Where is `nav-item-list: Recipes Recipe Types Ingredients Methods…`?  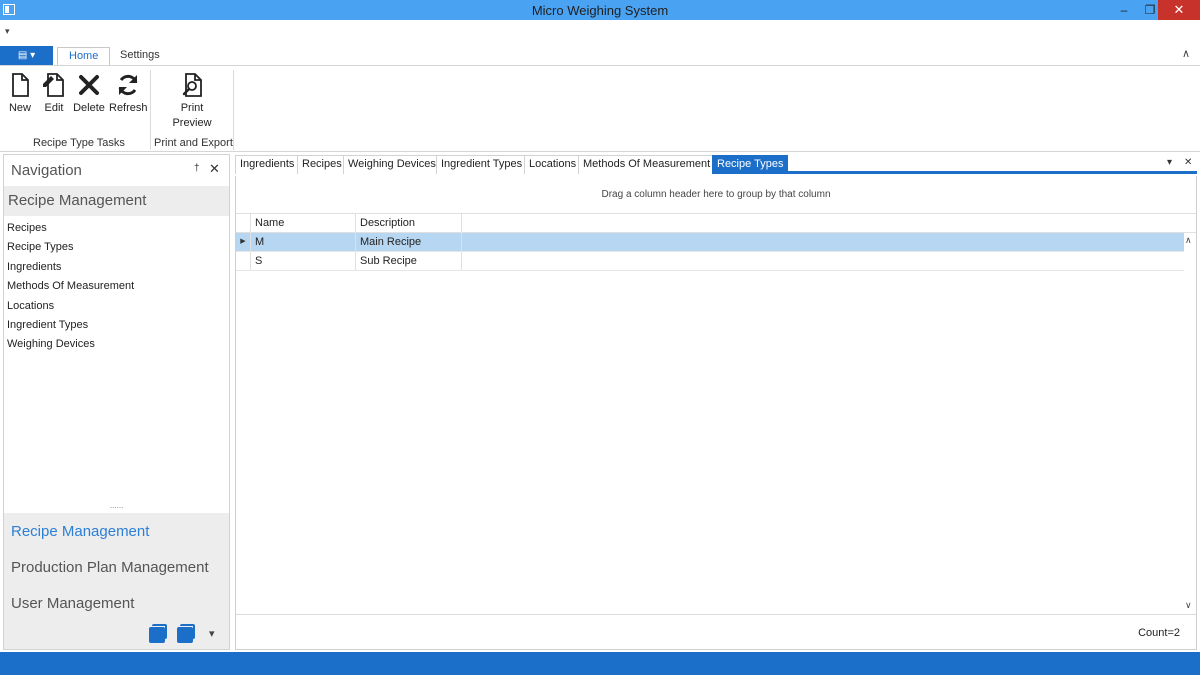 nav-item-list: Recipes Recipe Types Ingredients Methods… is located at coordinates (70, 287).